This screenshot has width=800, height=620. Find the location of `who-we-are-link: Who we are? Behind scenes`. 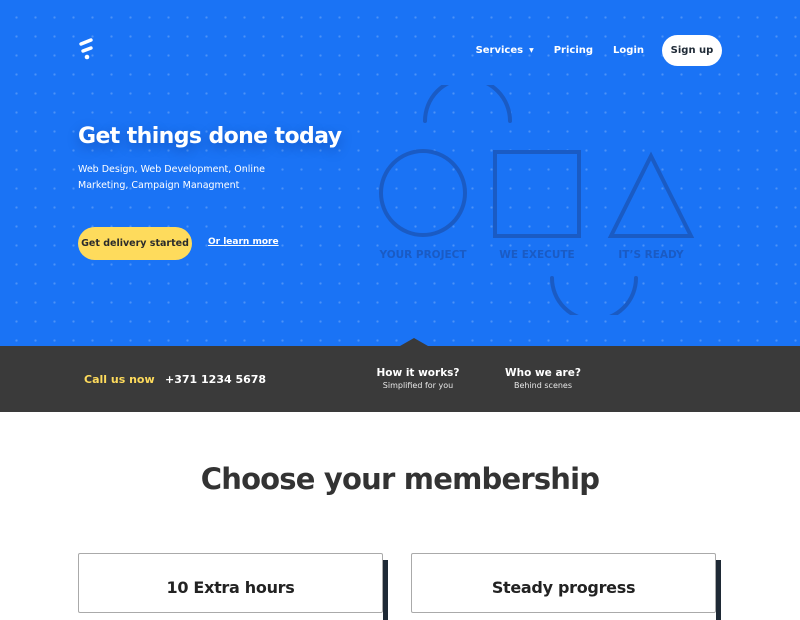

who-we-are-link: Who we are? Behind scenes is located at coordinates (543, 378).